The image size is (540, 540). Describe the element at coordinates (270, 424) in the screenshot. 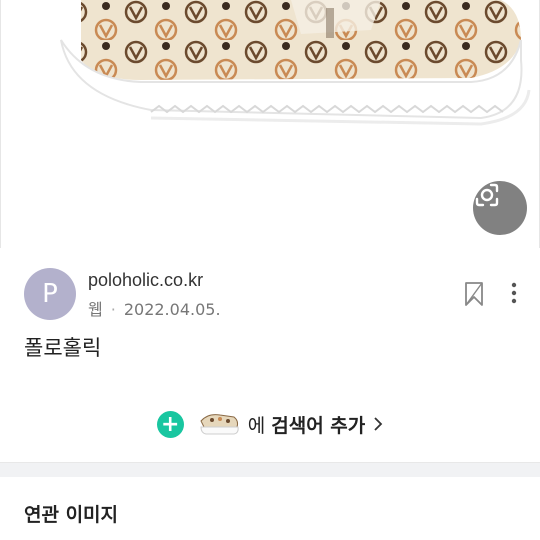

I see `add-search-term-row: + 에 검색어 추가` at that location.